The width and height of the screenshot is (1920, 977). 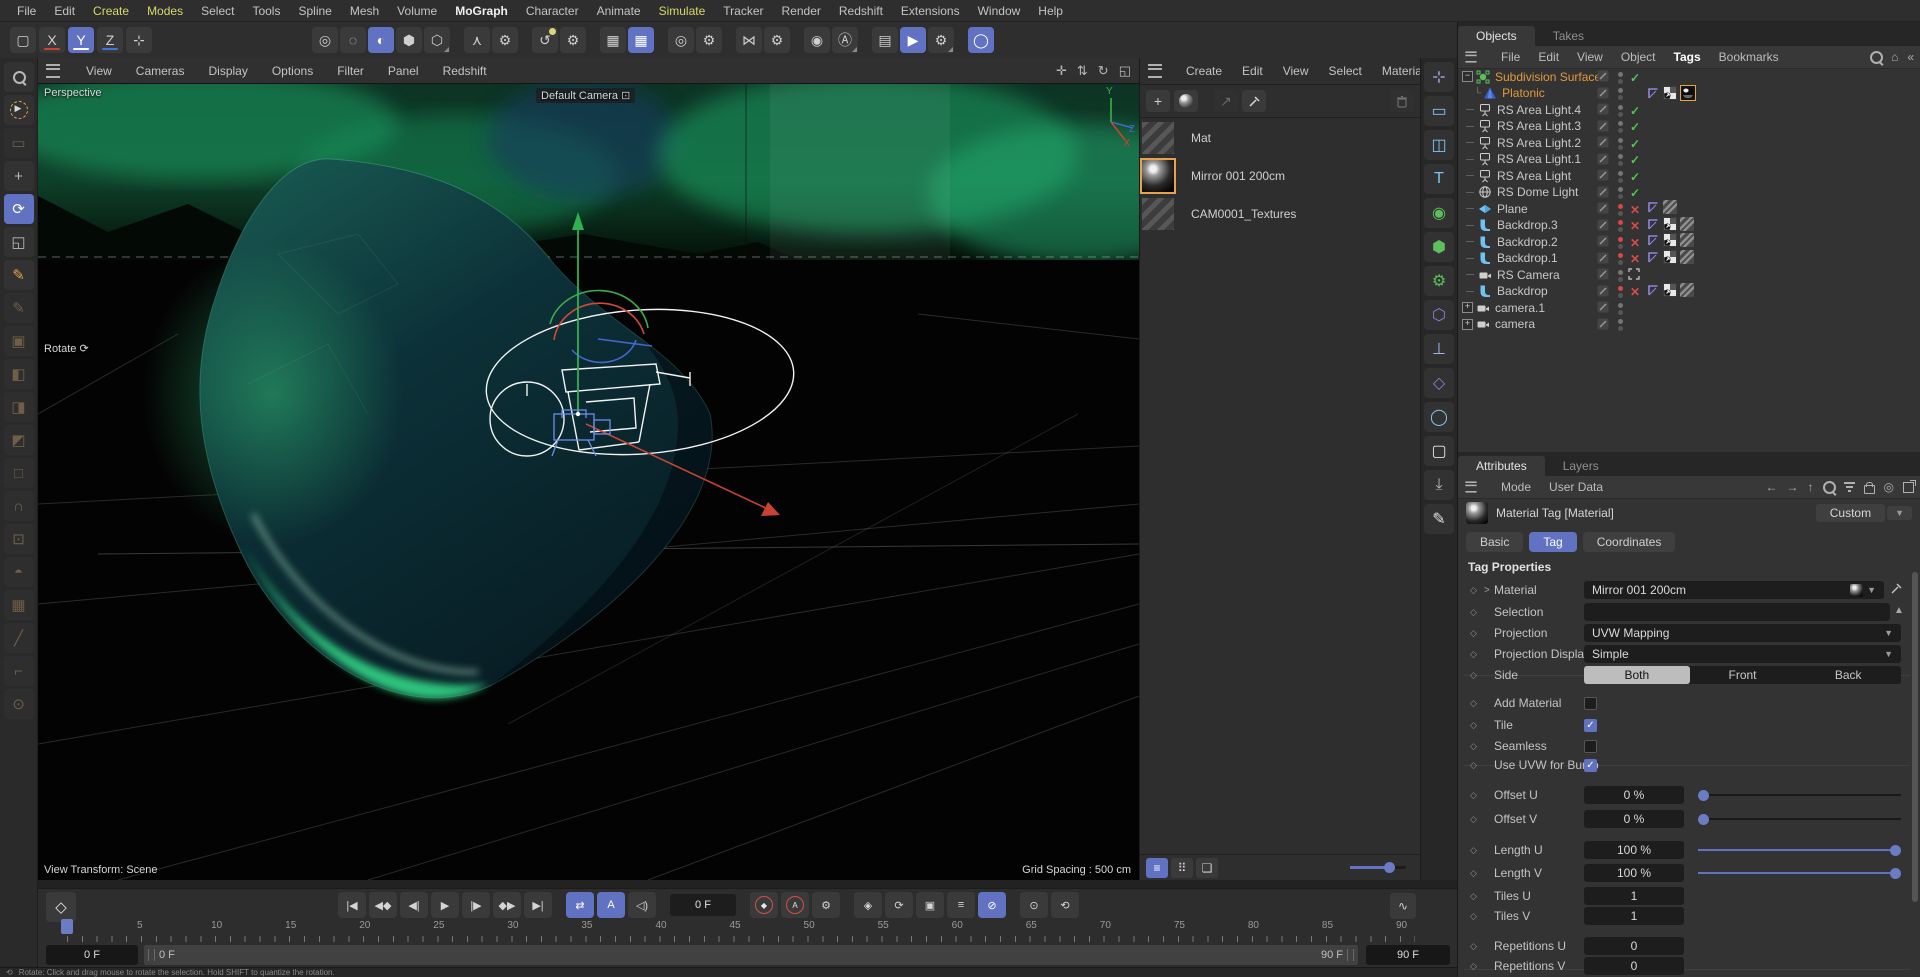 I want to click on menubar-item-redshift: Redshift, so click(x=861, y=11).